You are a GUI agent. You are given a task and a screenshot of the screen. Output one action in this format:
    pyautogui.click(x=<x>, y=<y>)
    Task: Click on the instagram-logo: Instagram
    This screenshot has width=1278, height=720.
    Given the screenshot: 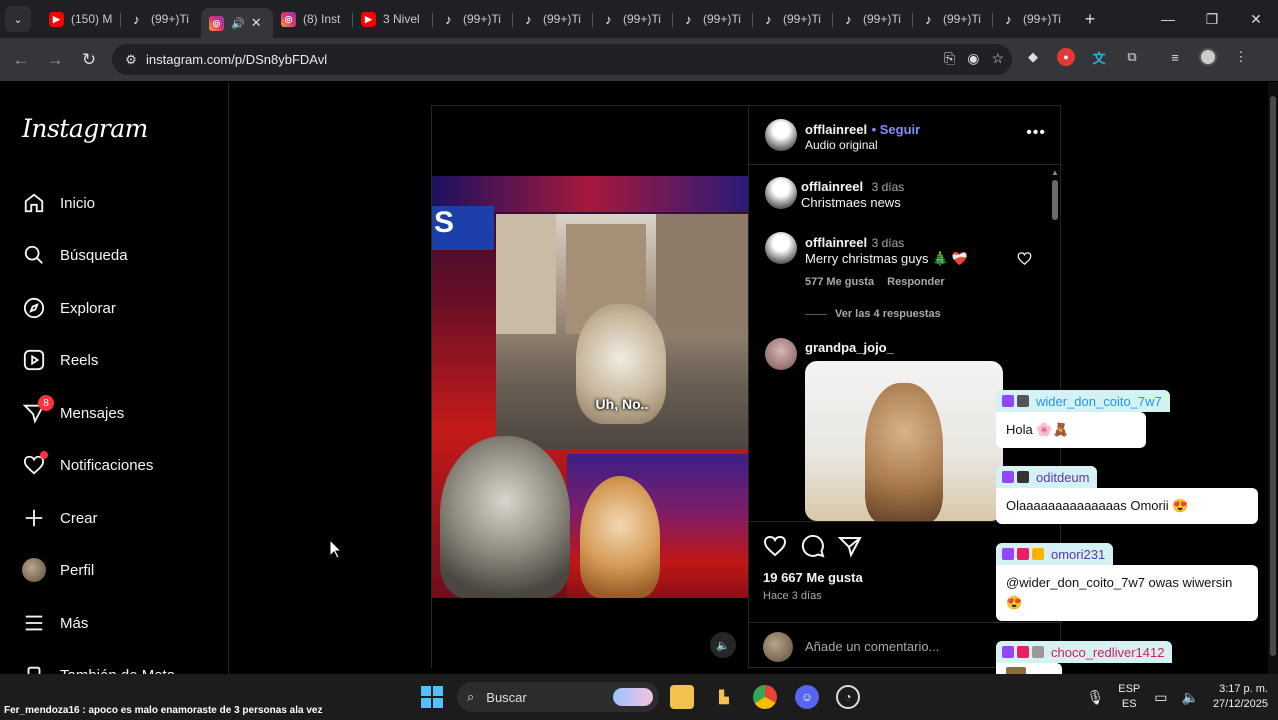 What is the action you would take?
    pyautogui.click(x=85, y=128)
    